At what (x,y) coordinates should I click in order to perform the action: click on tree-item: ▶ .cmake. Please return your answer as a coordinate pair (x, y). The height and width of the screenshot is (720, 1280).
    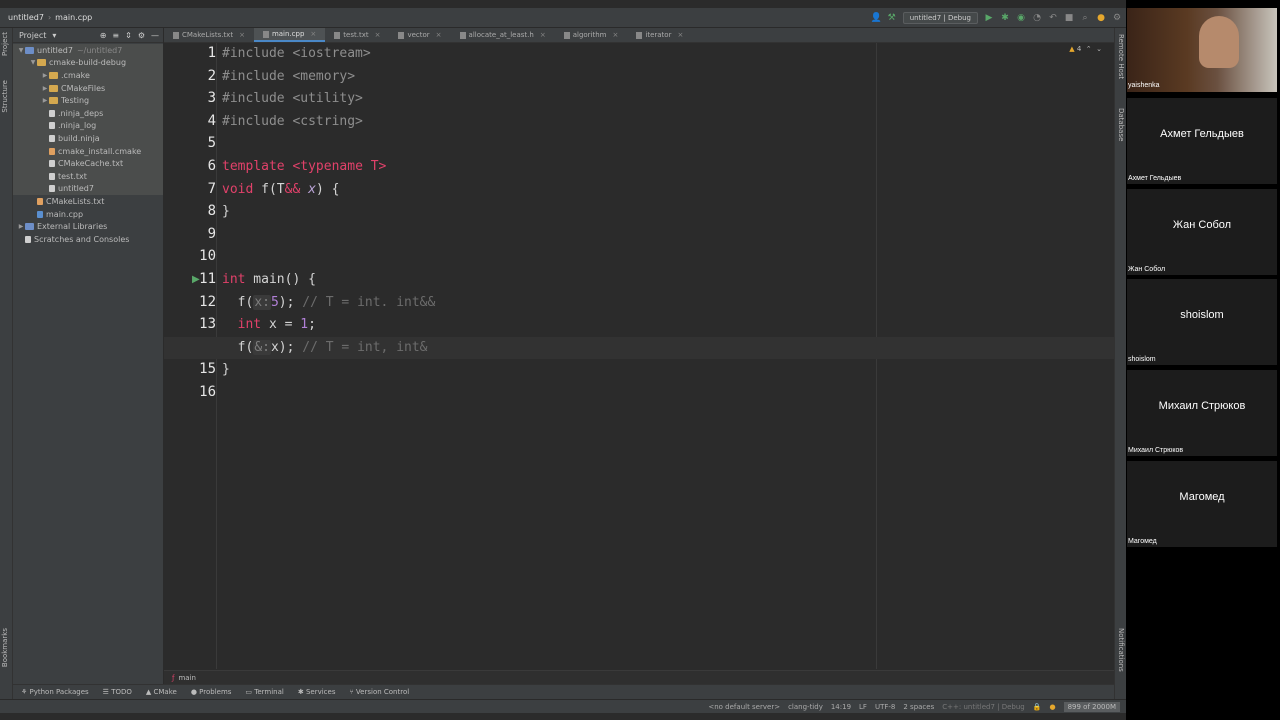
    Looking at the image, I should click on (88, 75).